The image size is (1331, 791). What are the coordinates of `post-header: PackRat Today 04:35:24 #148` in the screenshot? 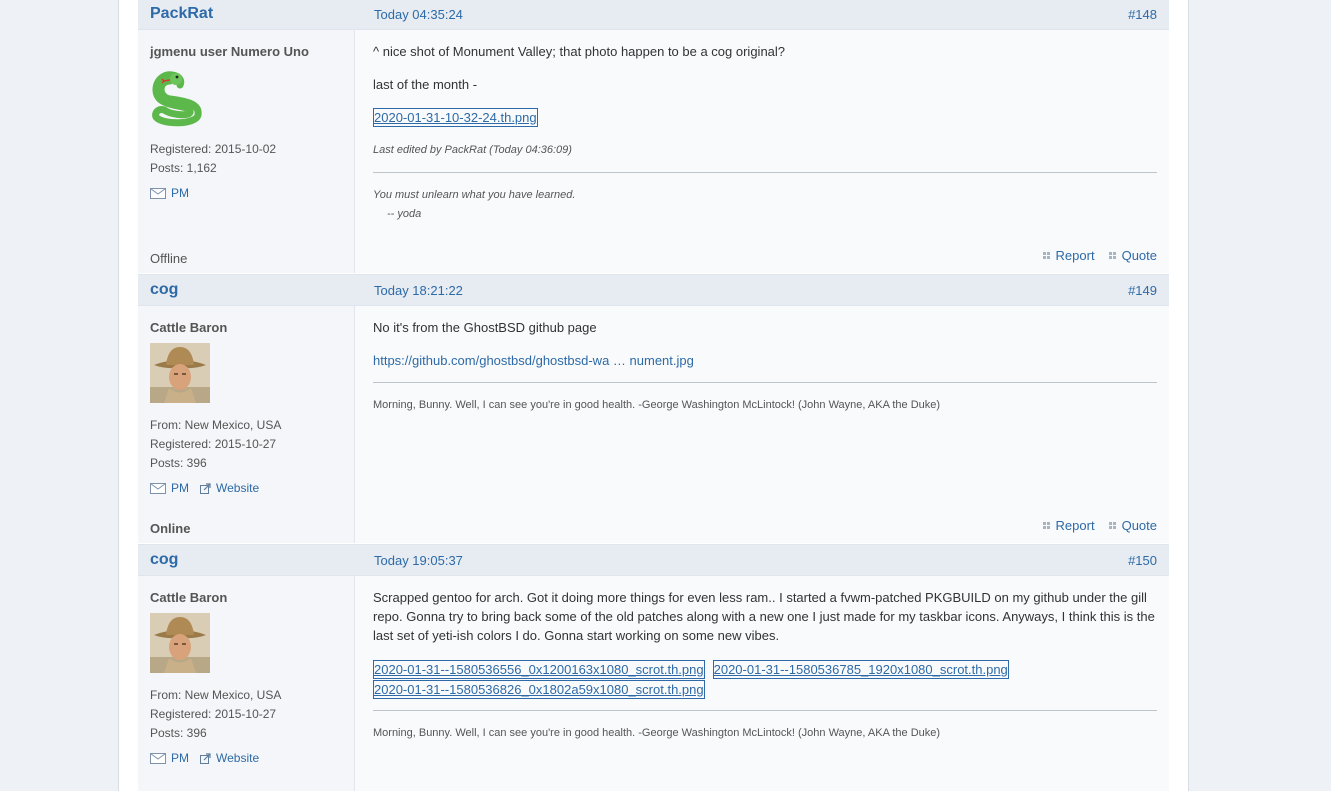 It's located at (653, 15).